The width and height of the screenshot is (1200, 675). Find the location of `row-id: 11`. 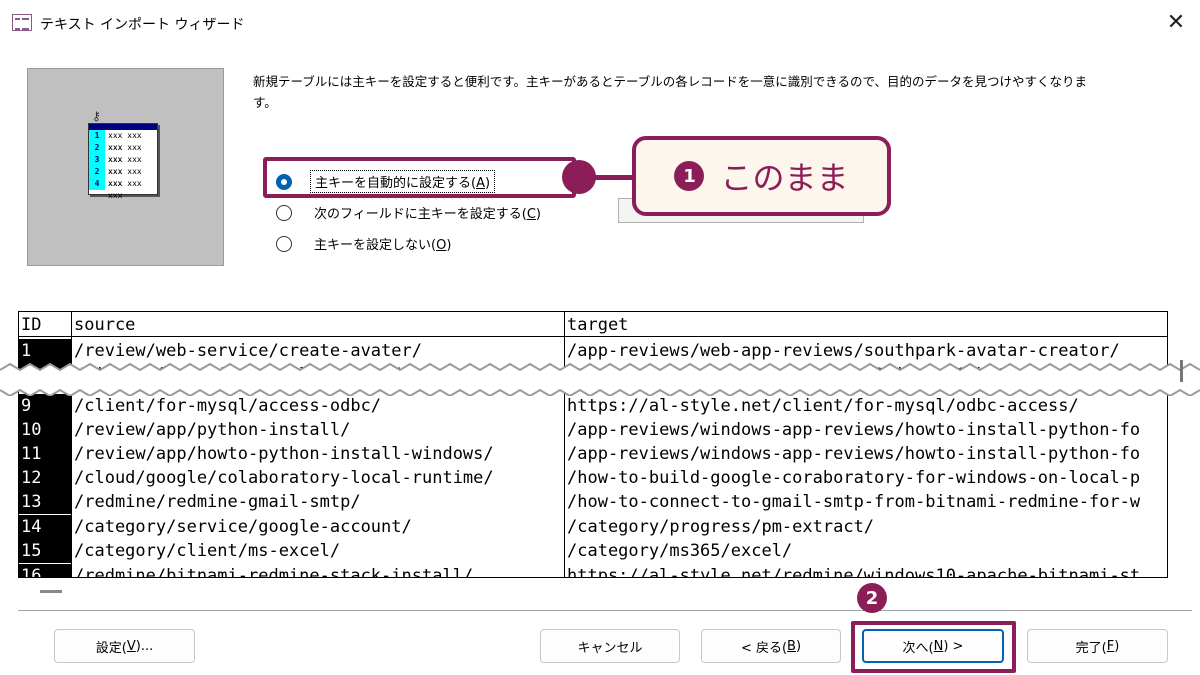

row-id: 11 is located at coordinates (45, 454).